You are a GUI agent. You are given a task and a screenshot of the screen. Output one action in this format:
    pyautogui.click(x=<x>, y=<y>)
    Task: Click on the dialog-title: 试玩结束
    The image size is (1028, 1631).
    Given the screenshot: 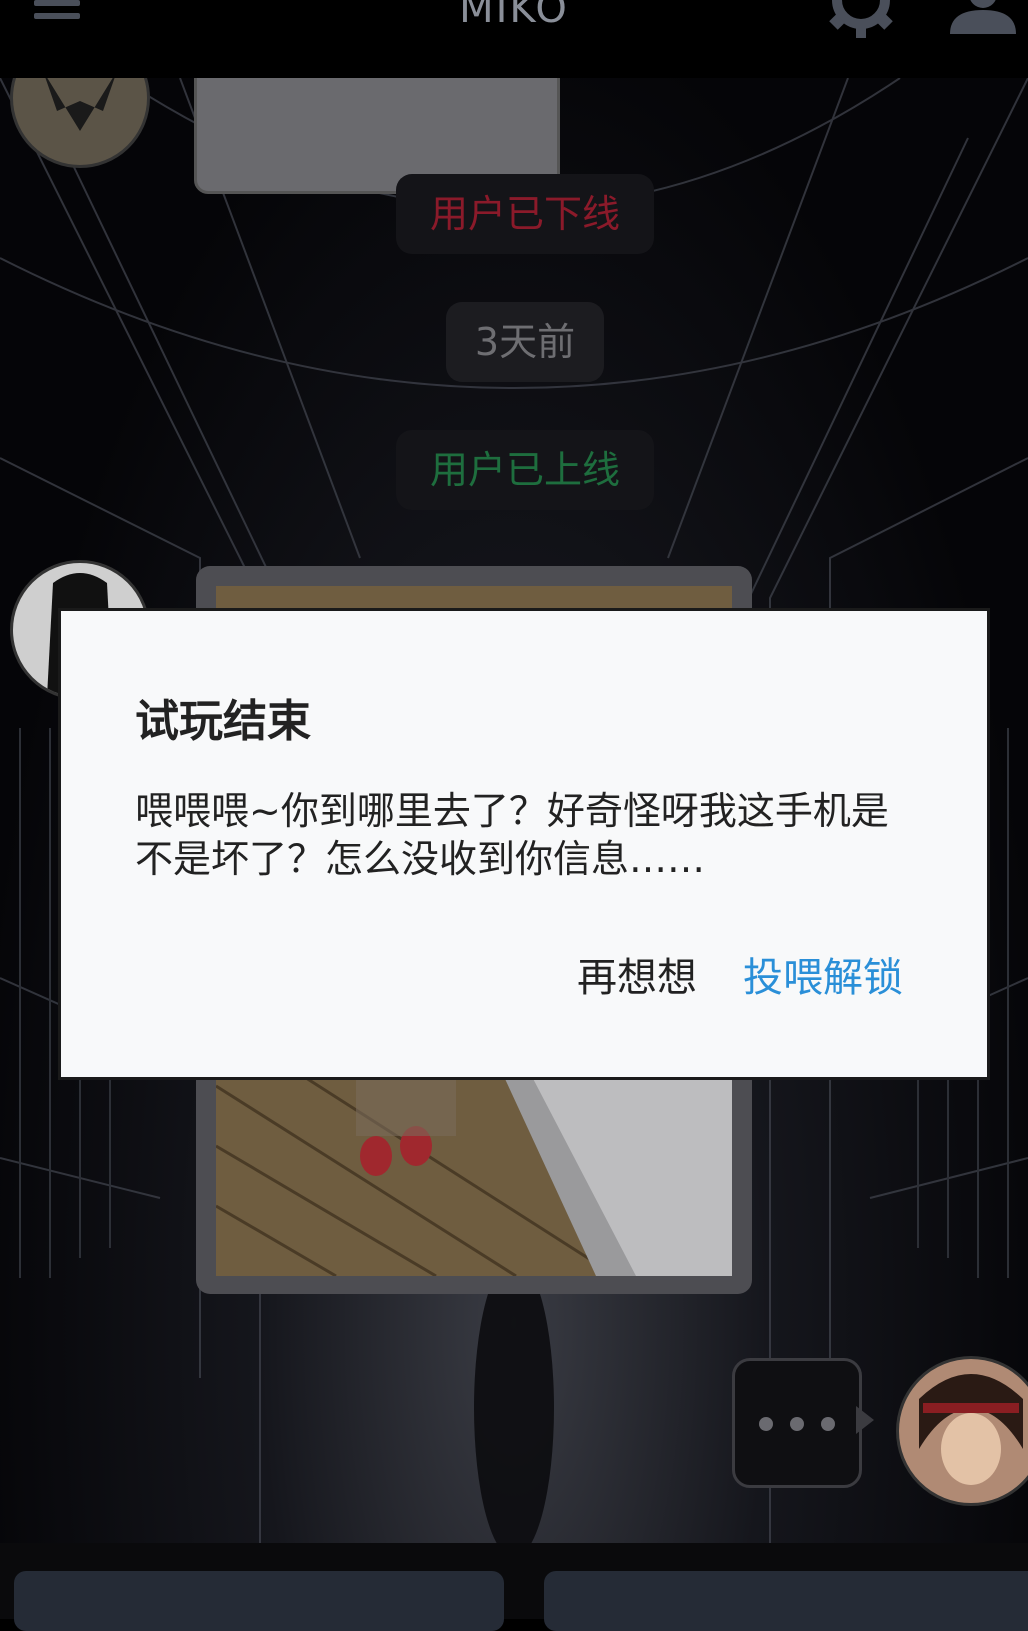 What is the action you would take?
    pyautogui.click(x=223, y=721)
    